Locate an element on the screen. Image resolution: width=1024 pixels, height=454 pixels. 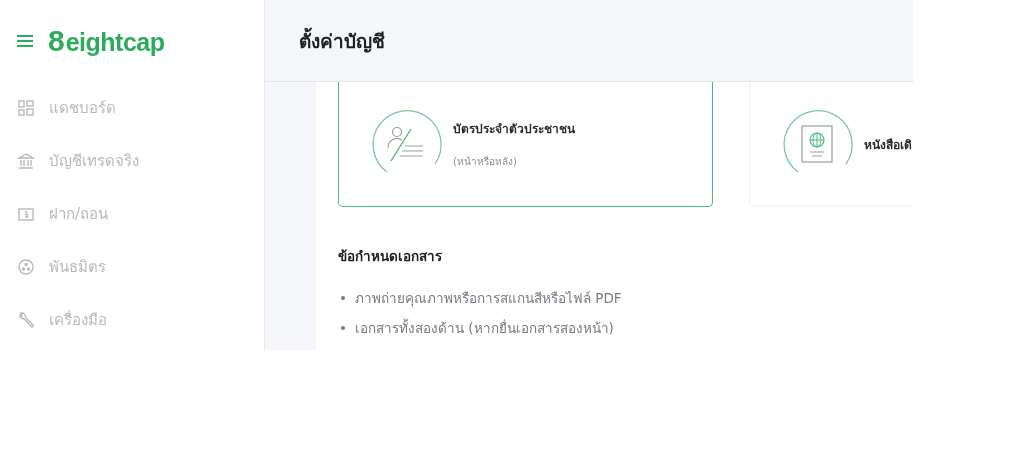
wrench-icon is located at coordinates (26, 319).